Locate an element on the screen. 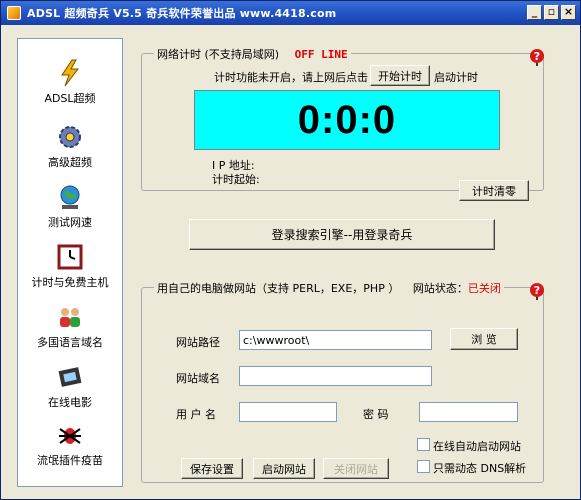 Image resolution: width=581 pixels, height=500 pixels. start-timer-button: 开始计时 is located at coordinates (400, 75).